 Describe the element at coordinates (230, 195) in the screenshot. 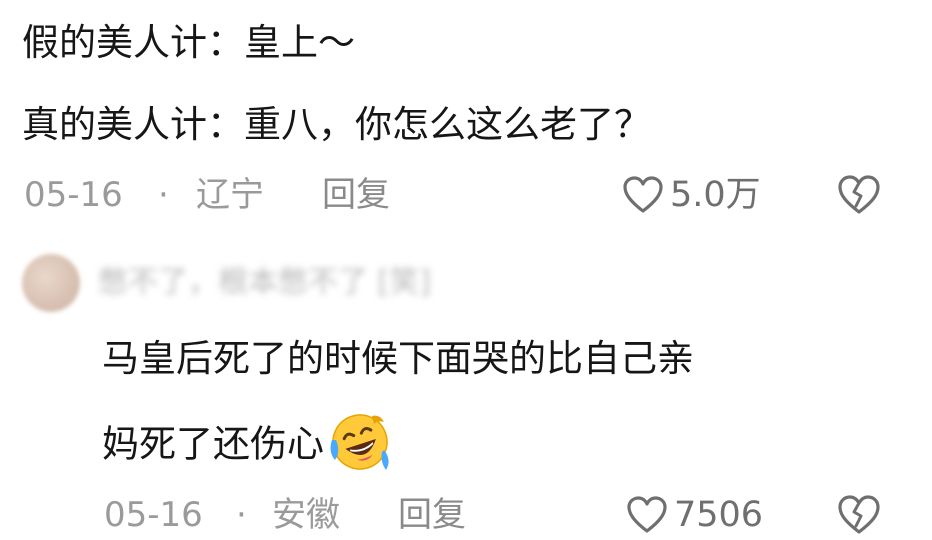

I see `comment-location: 辽宁` at that location.